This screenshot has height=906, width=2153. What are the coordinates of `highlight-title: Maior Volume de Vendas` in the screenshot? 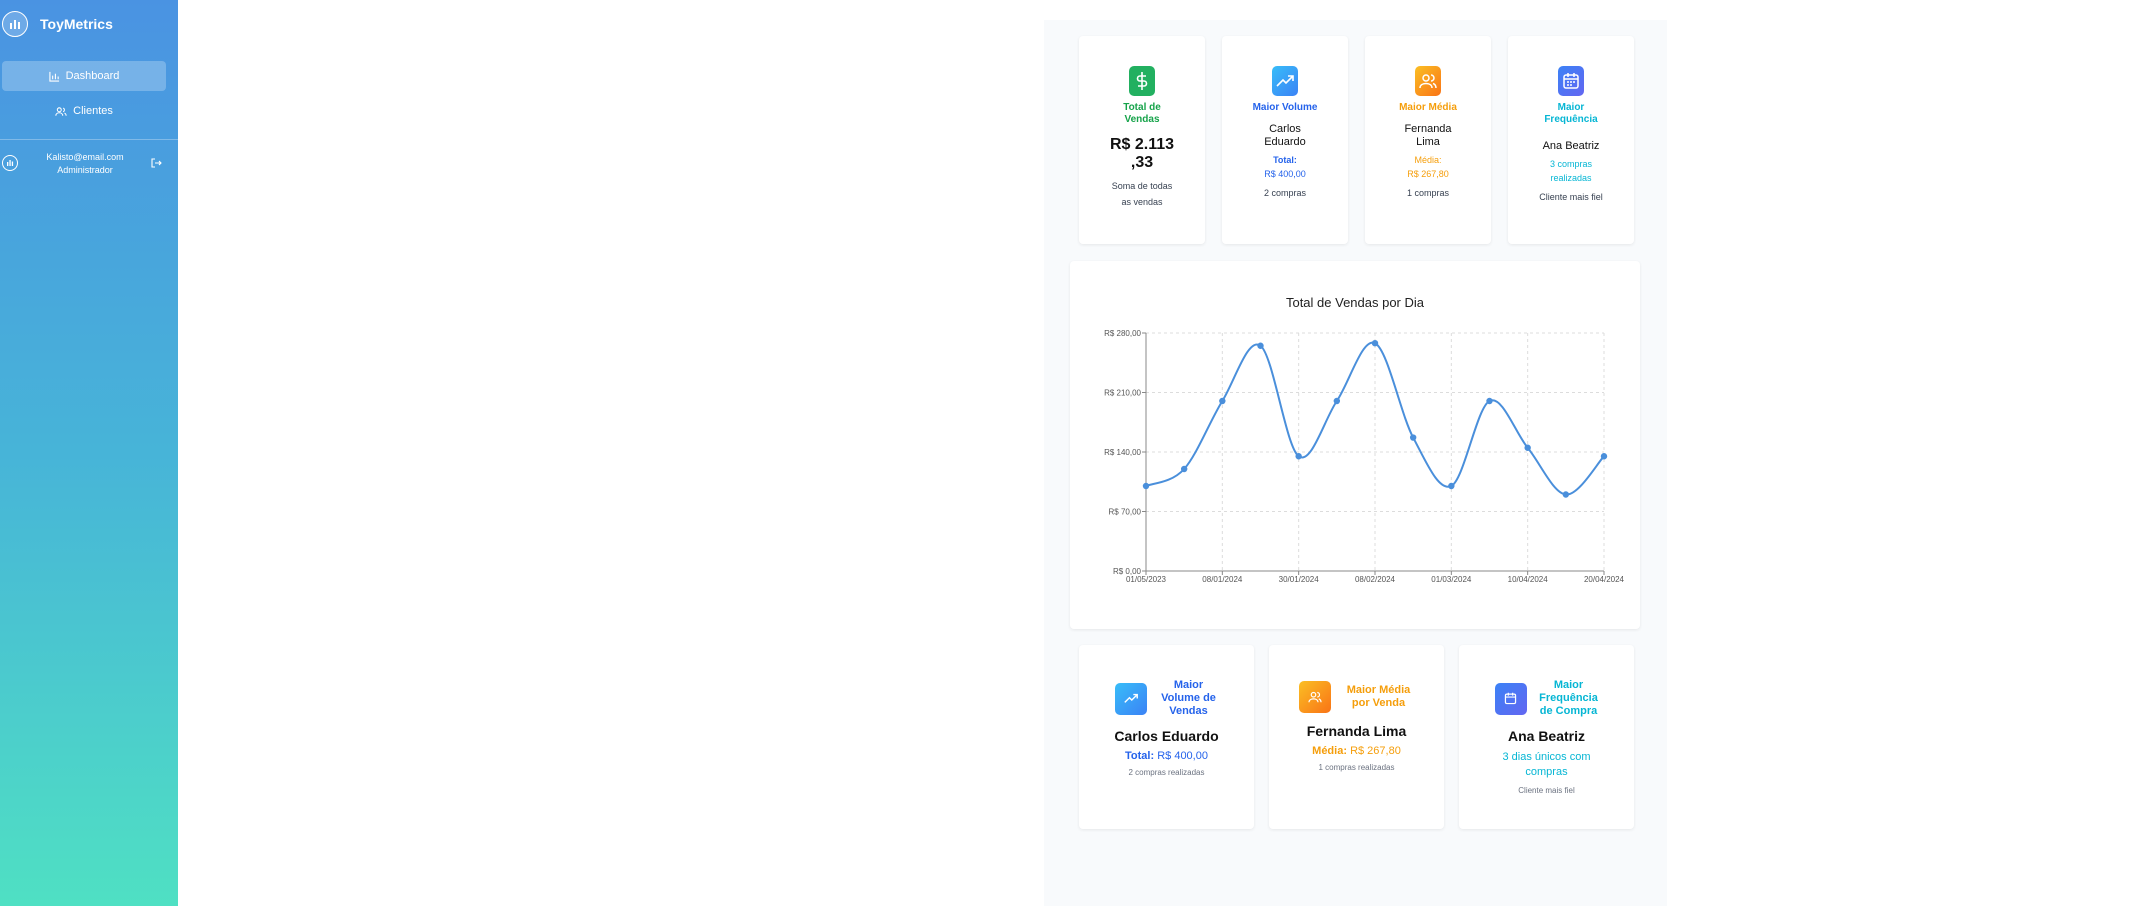 It's located at (1188, 698).